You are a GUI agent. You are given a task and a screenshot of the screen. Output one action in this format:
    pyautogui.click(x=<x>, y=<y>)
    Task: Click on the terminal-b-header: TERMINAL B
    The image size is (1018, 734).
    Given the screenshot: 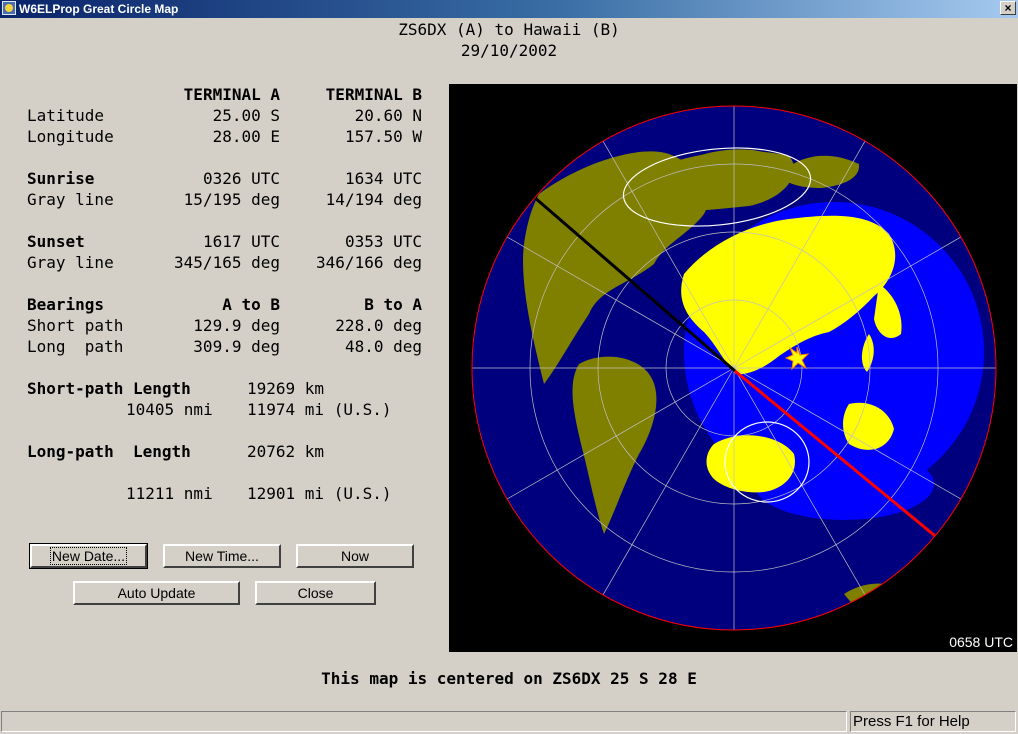 What is the action you would take?
    pyautogui.click(x=373, y=94)
    